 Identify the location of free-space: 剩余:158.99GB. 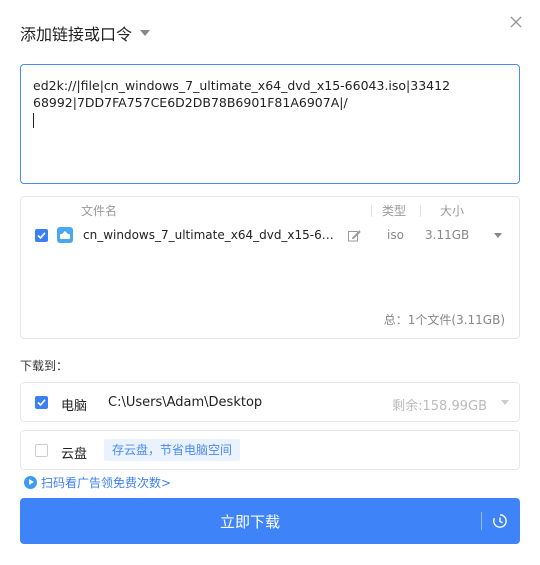
(439, 406).